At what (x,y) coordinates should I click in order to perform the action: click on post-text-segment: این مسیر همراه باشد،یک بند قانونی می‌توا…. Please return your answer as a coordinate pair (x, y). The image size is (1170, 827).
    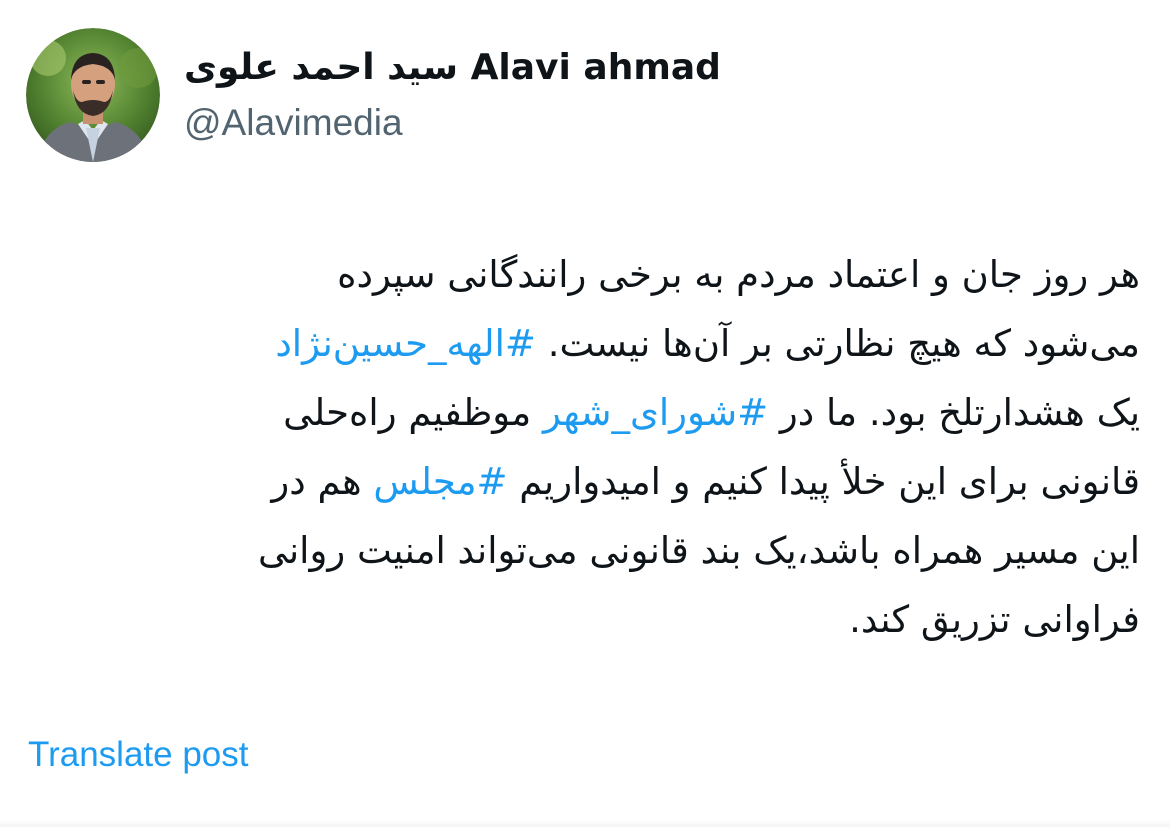
    Looking at the image, I should click on (699, 550).